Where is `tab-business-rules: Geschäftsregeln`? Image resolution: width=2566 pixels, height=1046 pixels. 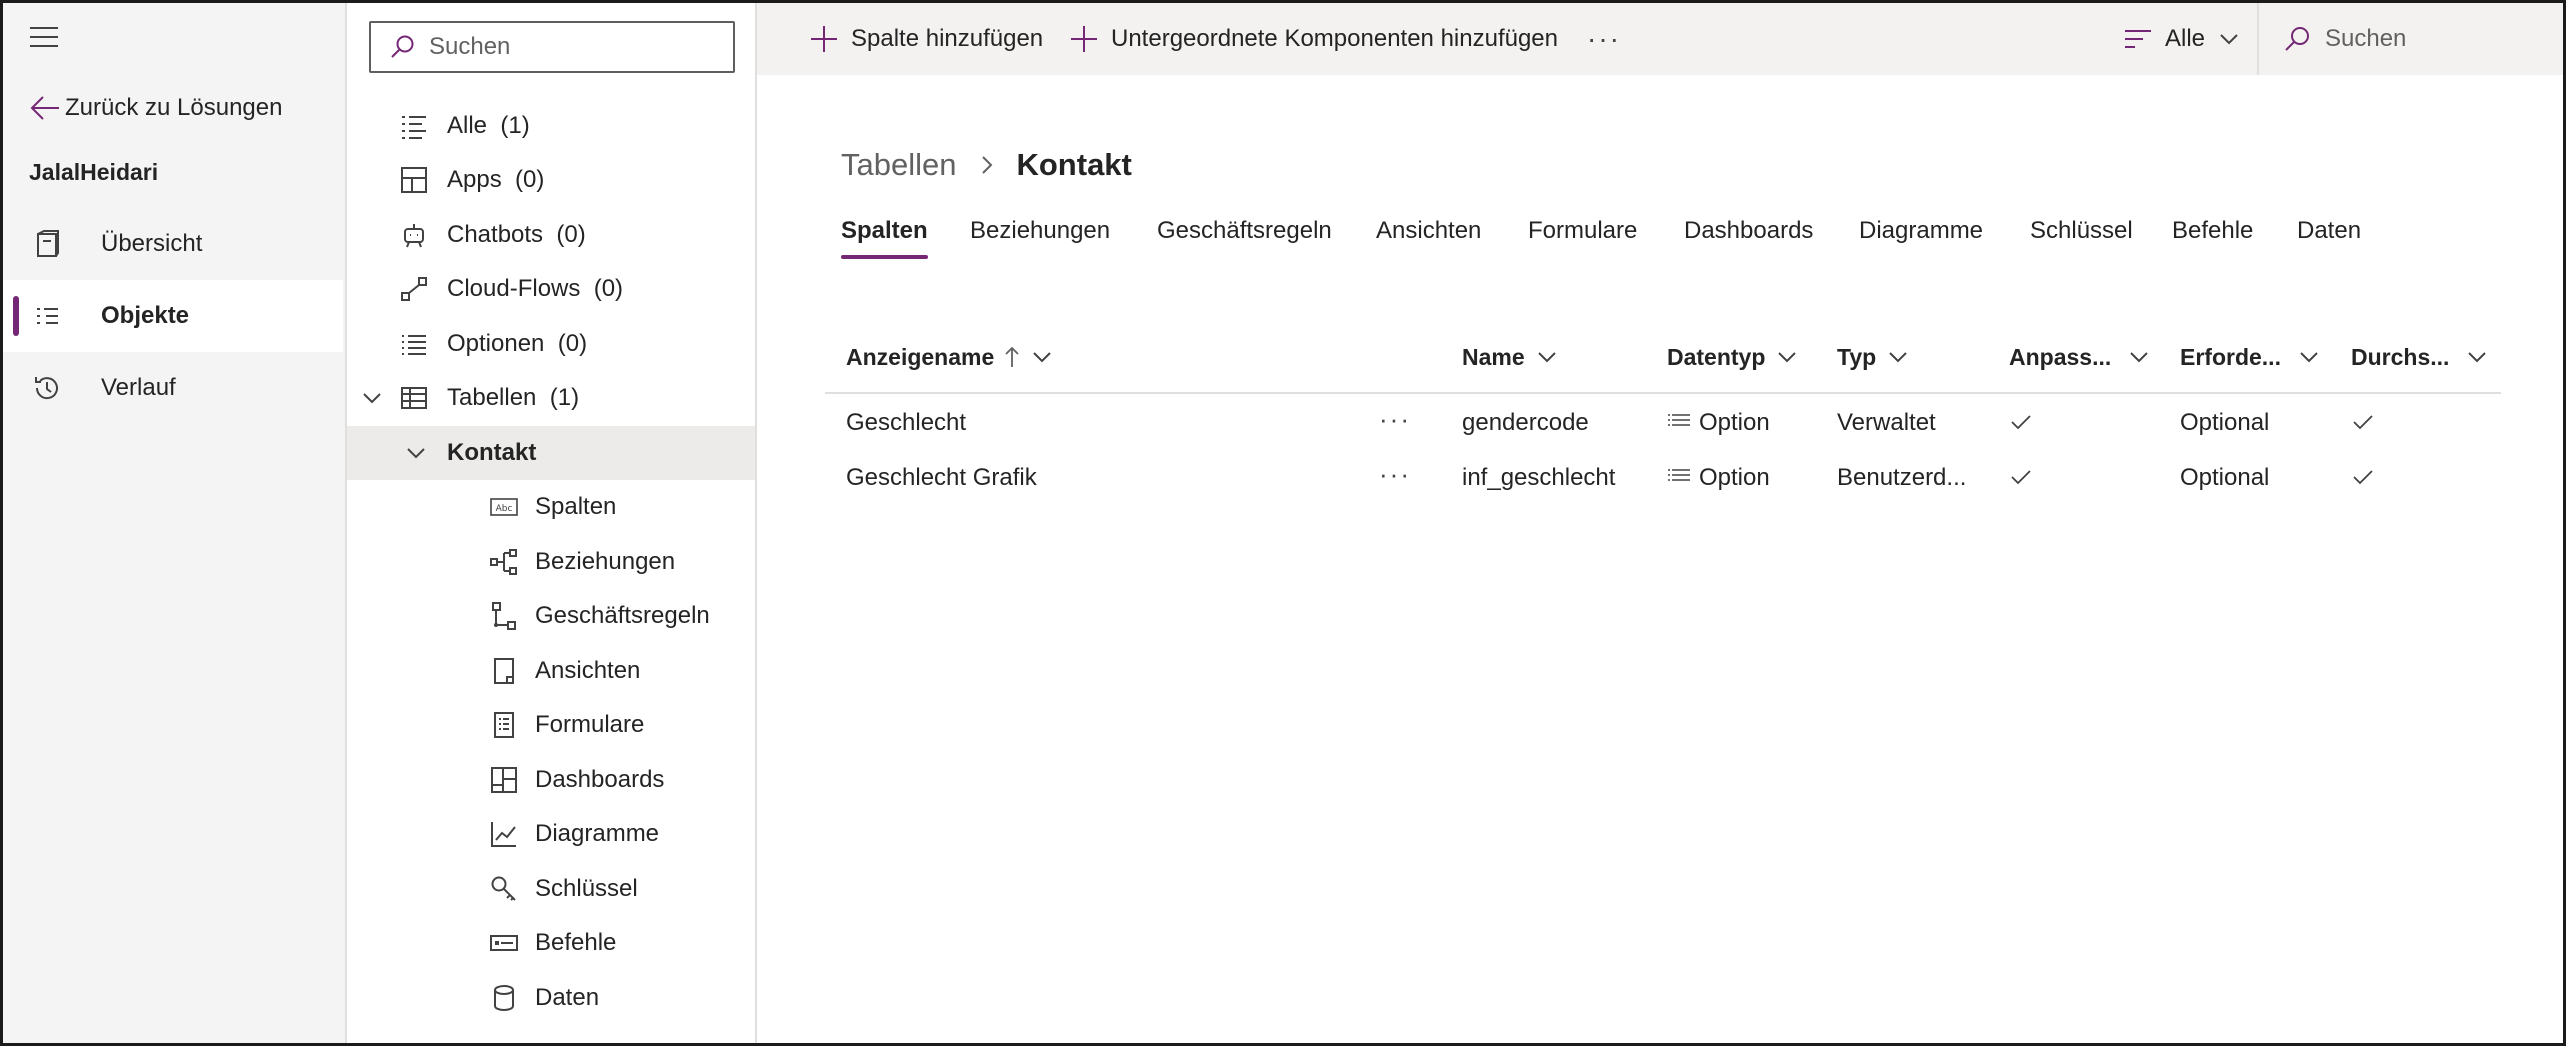
tab-business-rules: Geschäftsregeln is located at coordinates (1244, 237).